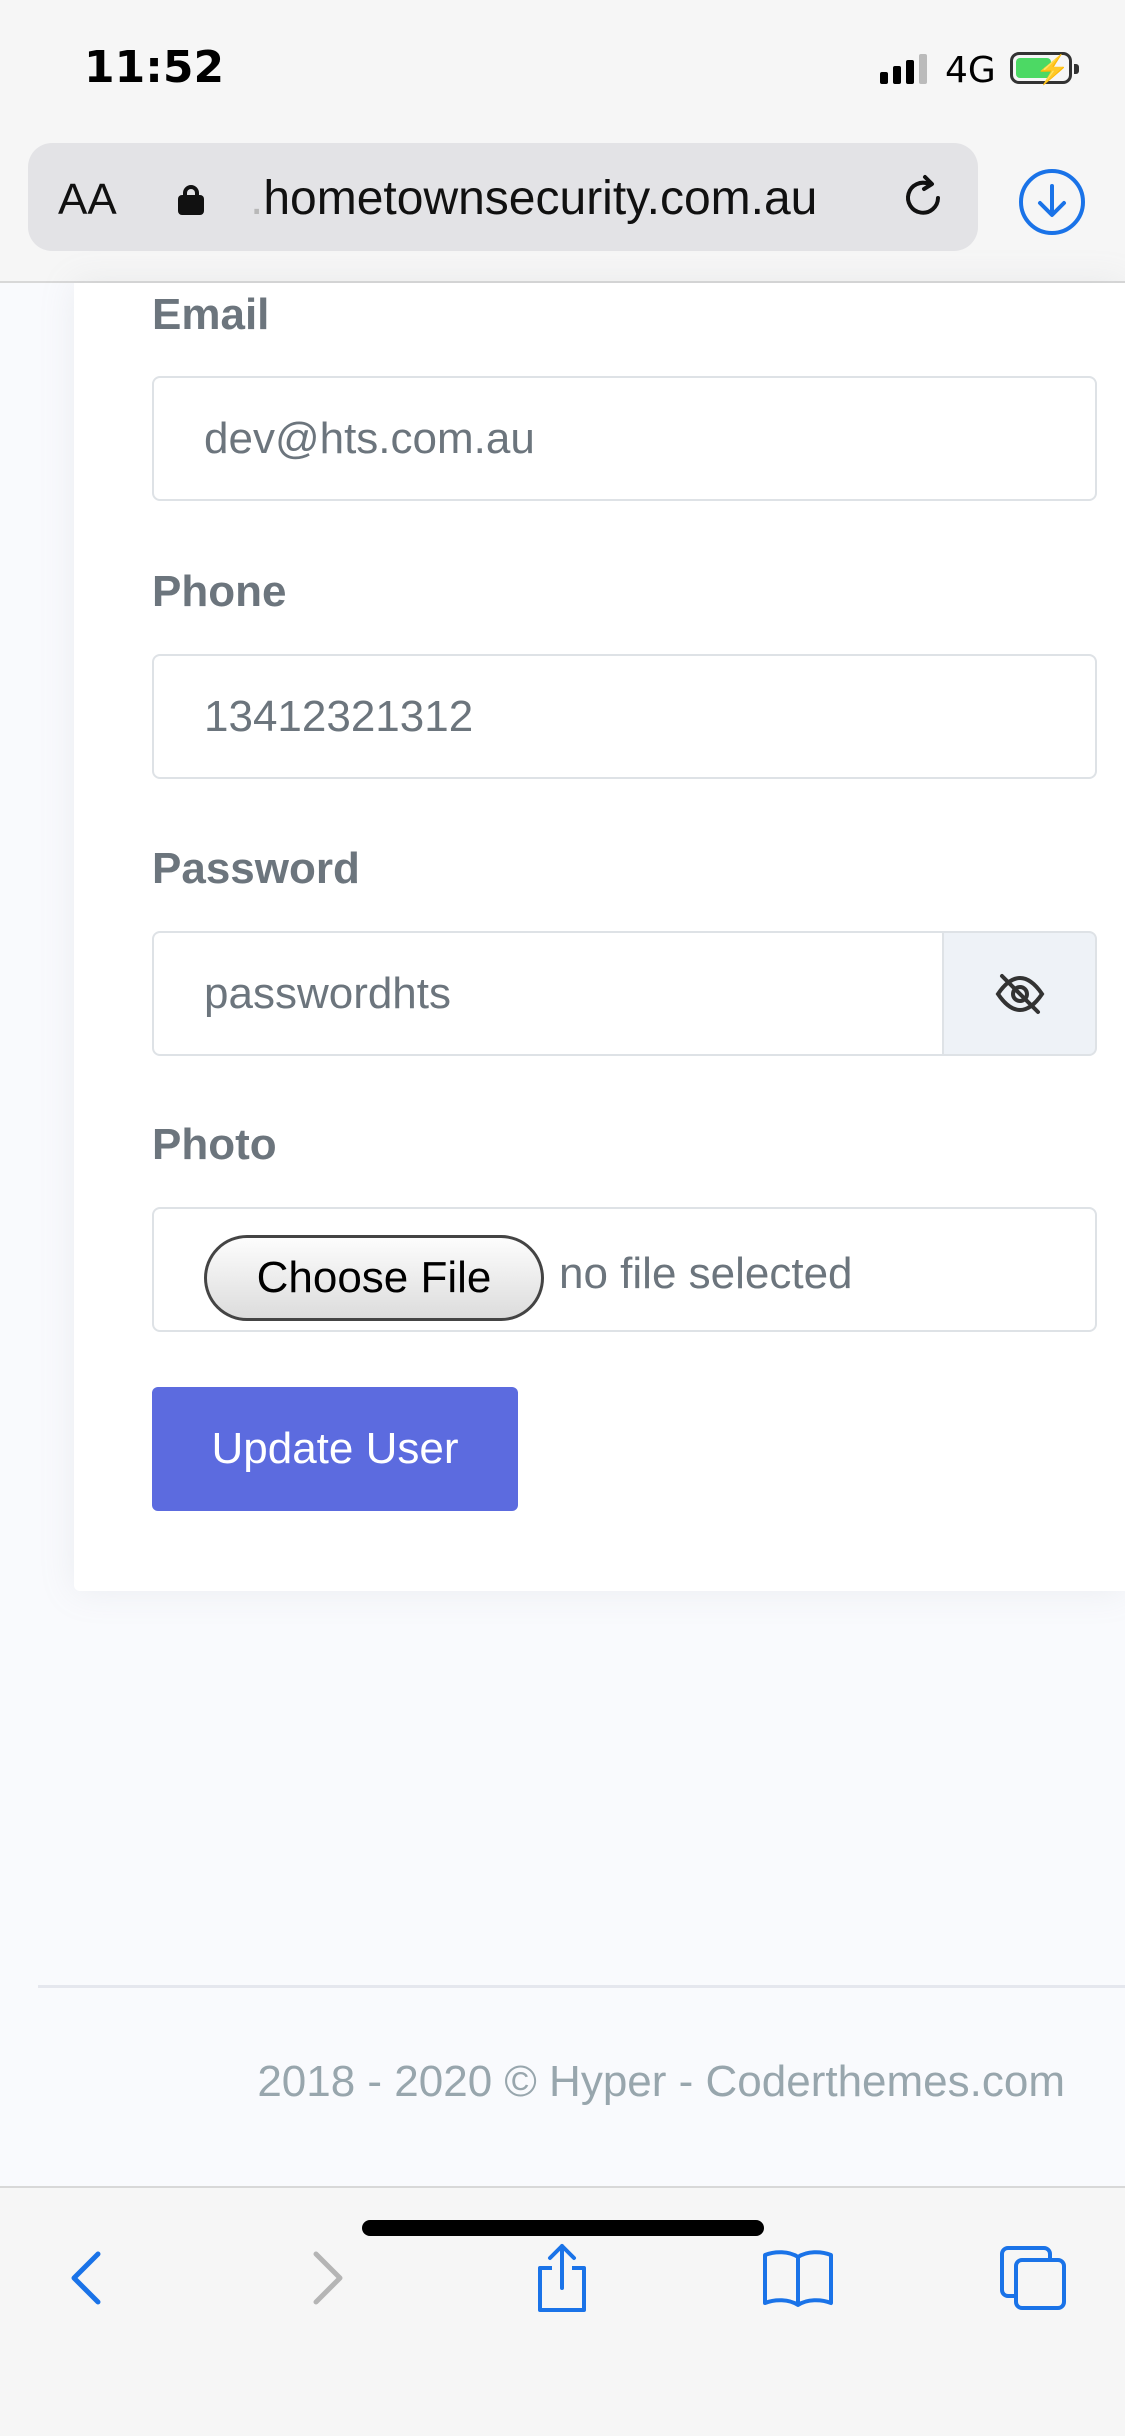  Describe the element at coordinates (191, 200) in the screenshot. I see `lock-icon` at that location.